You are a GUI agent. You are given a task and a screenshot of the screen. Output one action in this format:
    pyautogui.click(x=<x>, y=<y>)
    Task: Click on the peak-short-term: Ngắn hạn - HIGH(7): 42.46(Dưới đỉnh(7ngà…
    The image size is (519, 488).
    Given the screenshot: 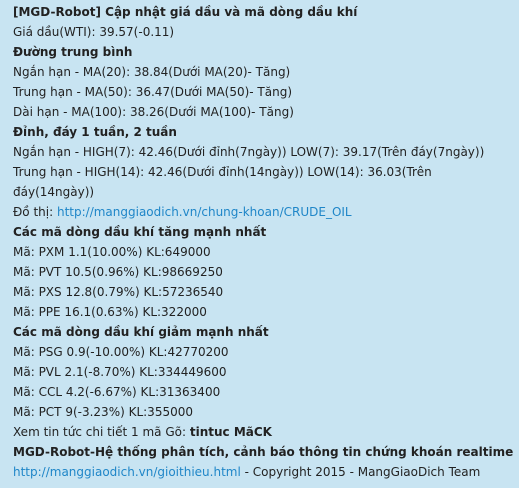 What is the action you would take?
    pyautogui.click(x=249, y=152)
    